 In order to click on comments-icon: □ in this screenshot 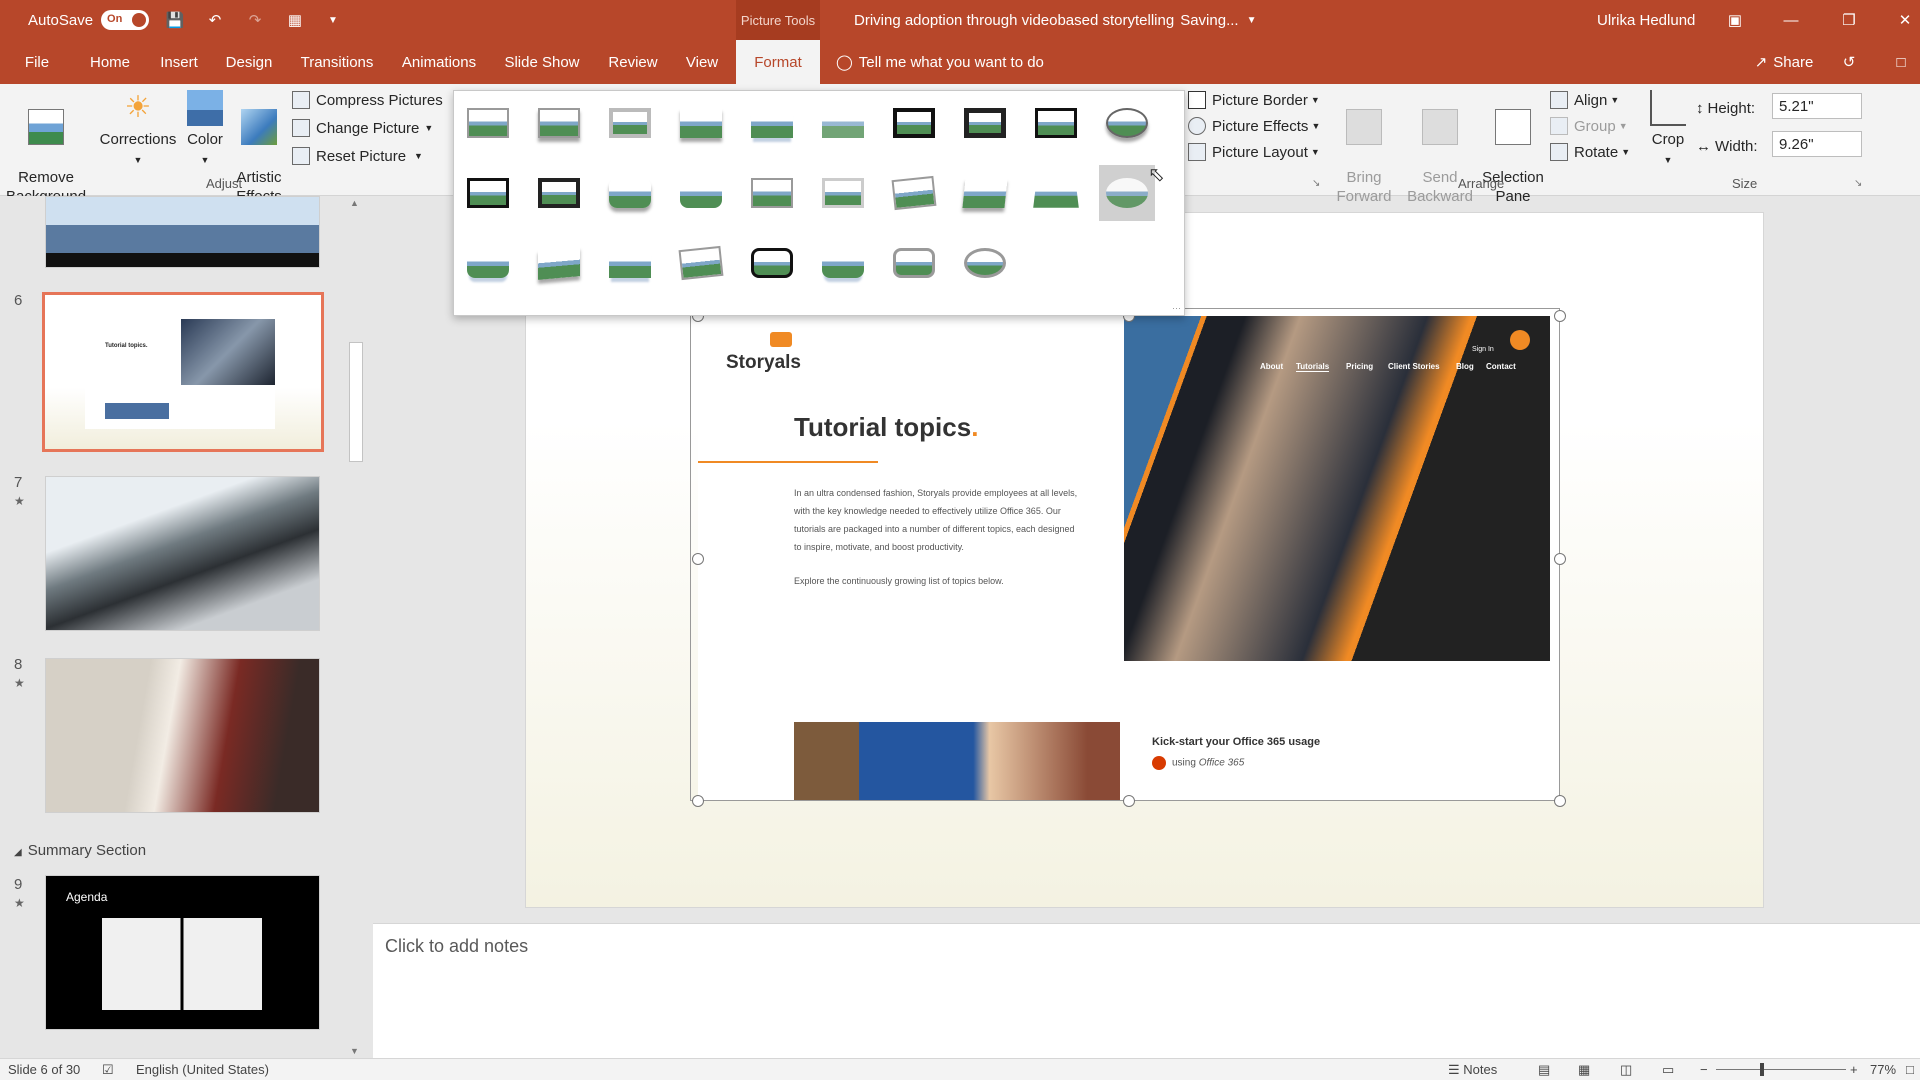, I will do `click(1901, 62)`.